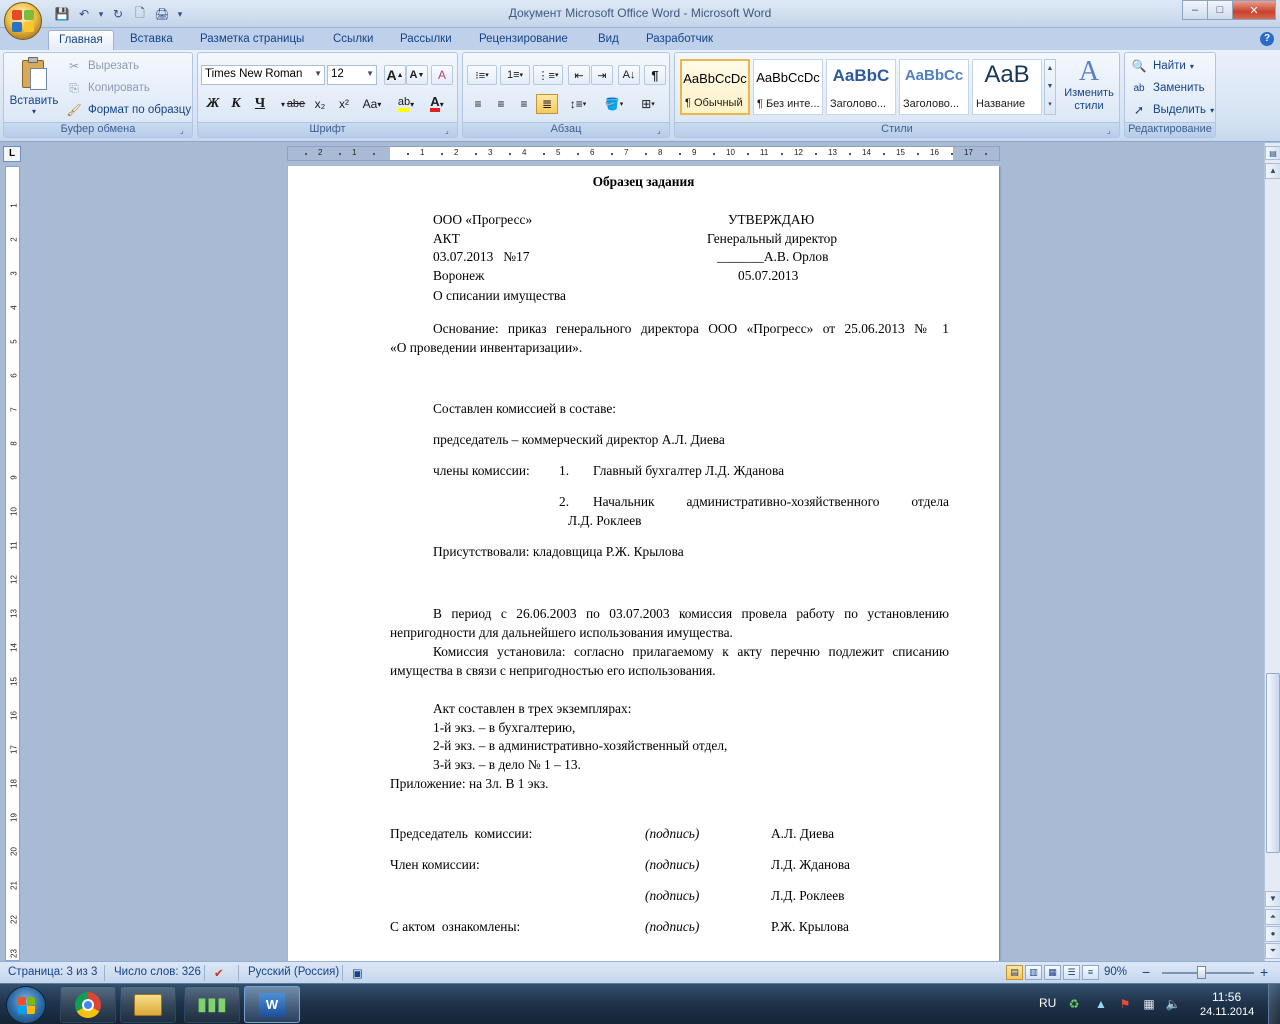  Describe the element at coordinates (578, 104) in the screenshot. I see `line-spacing-button: ↕≡ ▾` at that location.